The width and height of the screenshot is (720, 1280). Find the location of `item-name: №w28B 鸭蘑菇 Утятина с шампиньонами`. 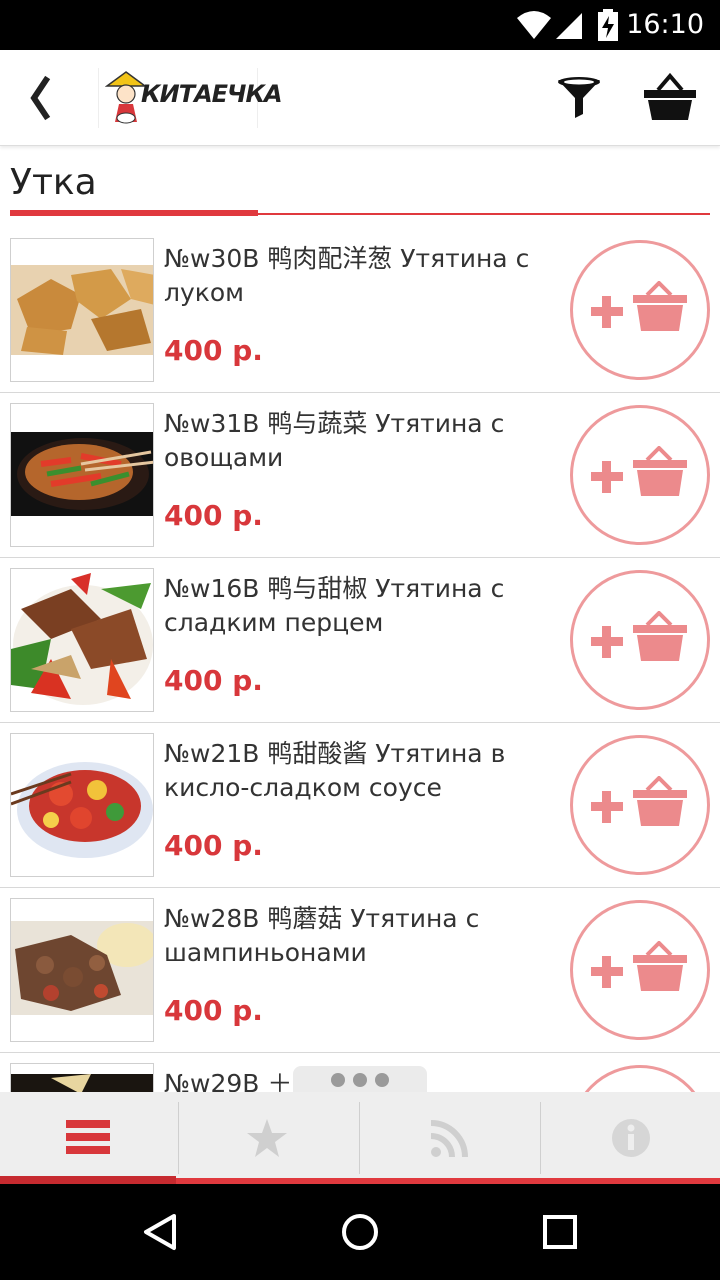

item-name: №w28B 鸭蘑菇 Утятина с шампиньонами is located at coordinates (322, 935).